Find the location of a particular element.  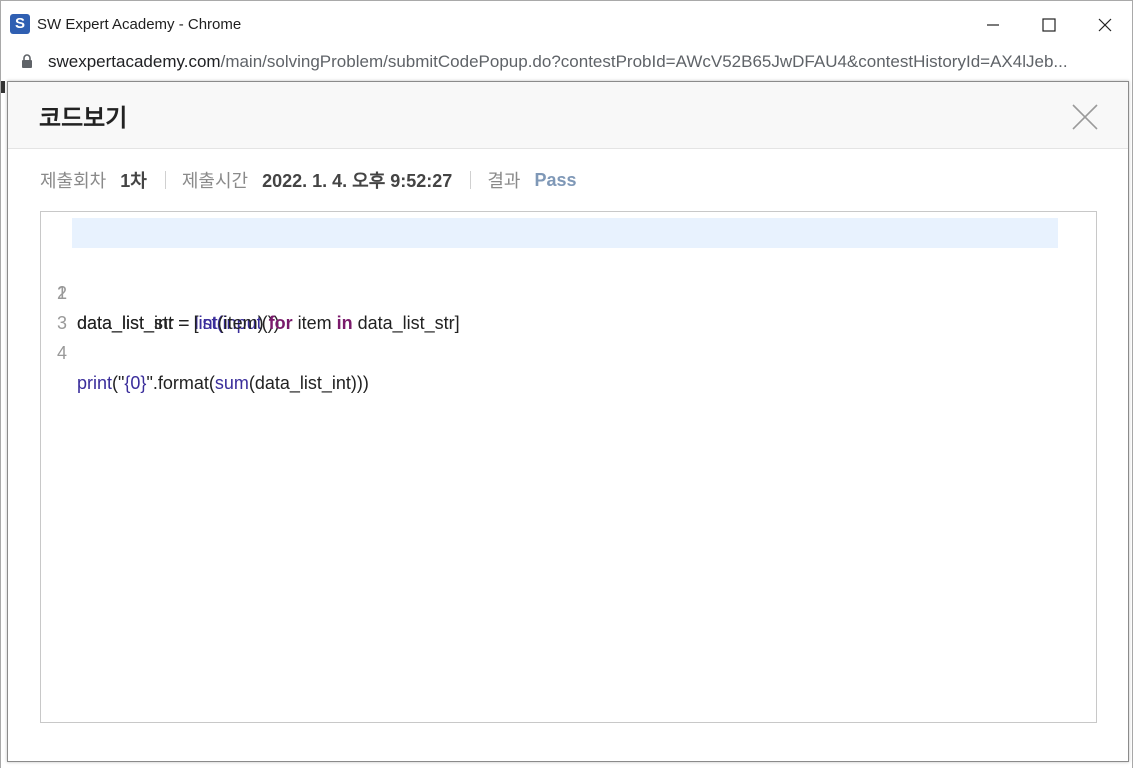

submission-time-label: 제출시간 is located at coordinates (215, 181).